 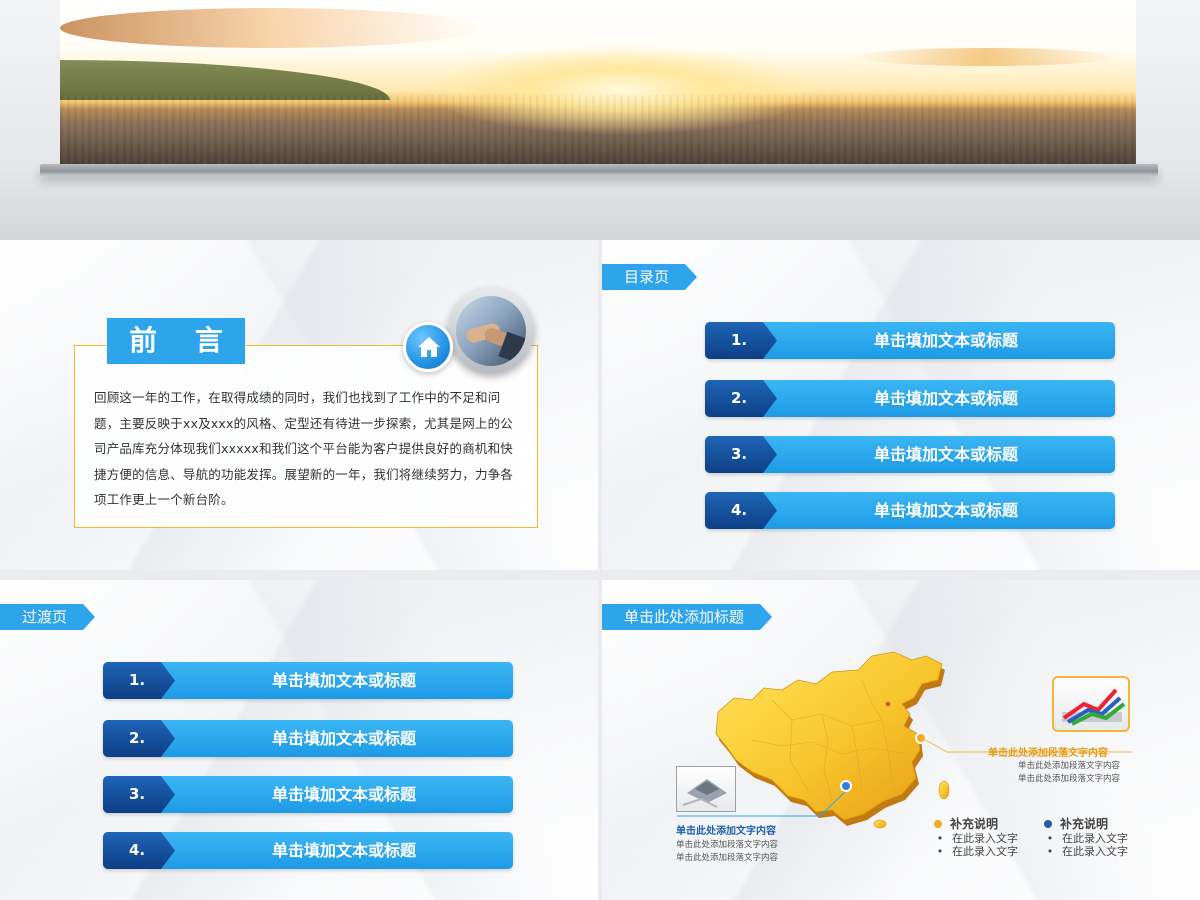 I want to click on toc-item-3: 3. 单击填加文本或标题, so click(x=910, y=454).